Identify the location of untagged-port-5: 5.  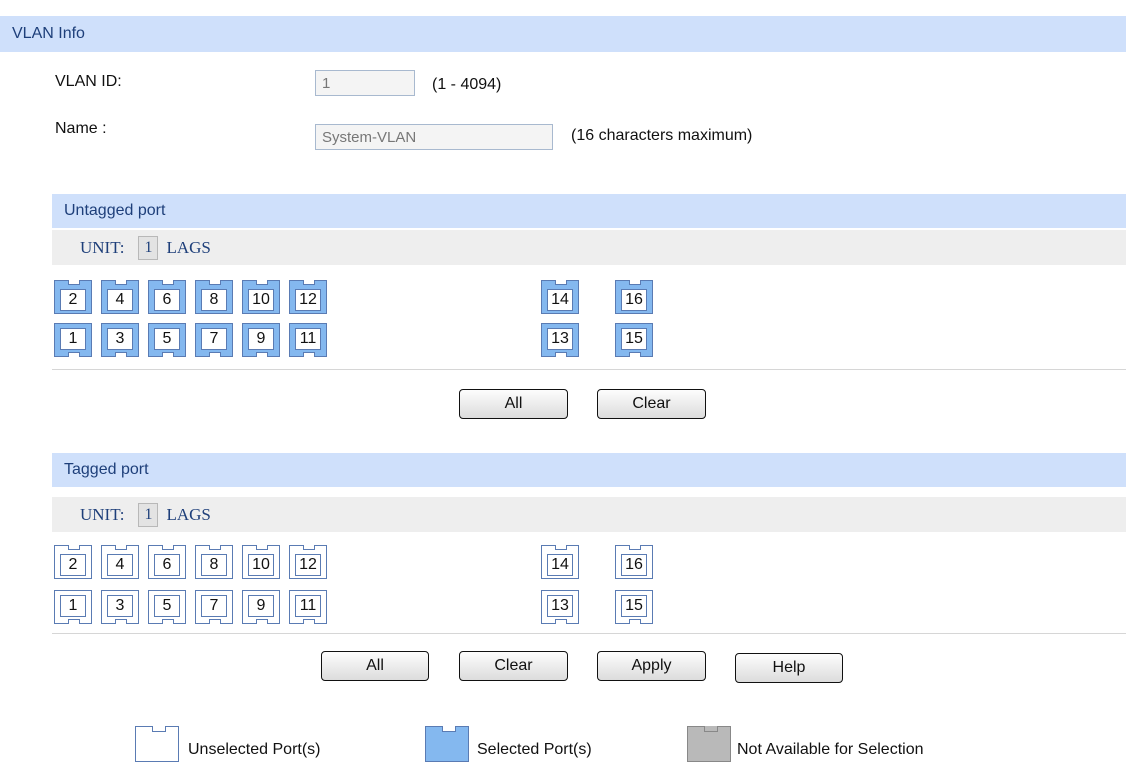
(167, 340).